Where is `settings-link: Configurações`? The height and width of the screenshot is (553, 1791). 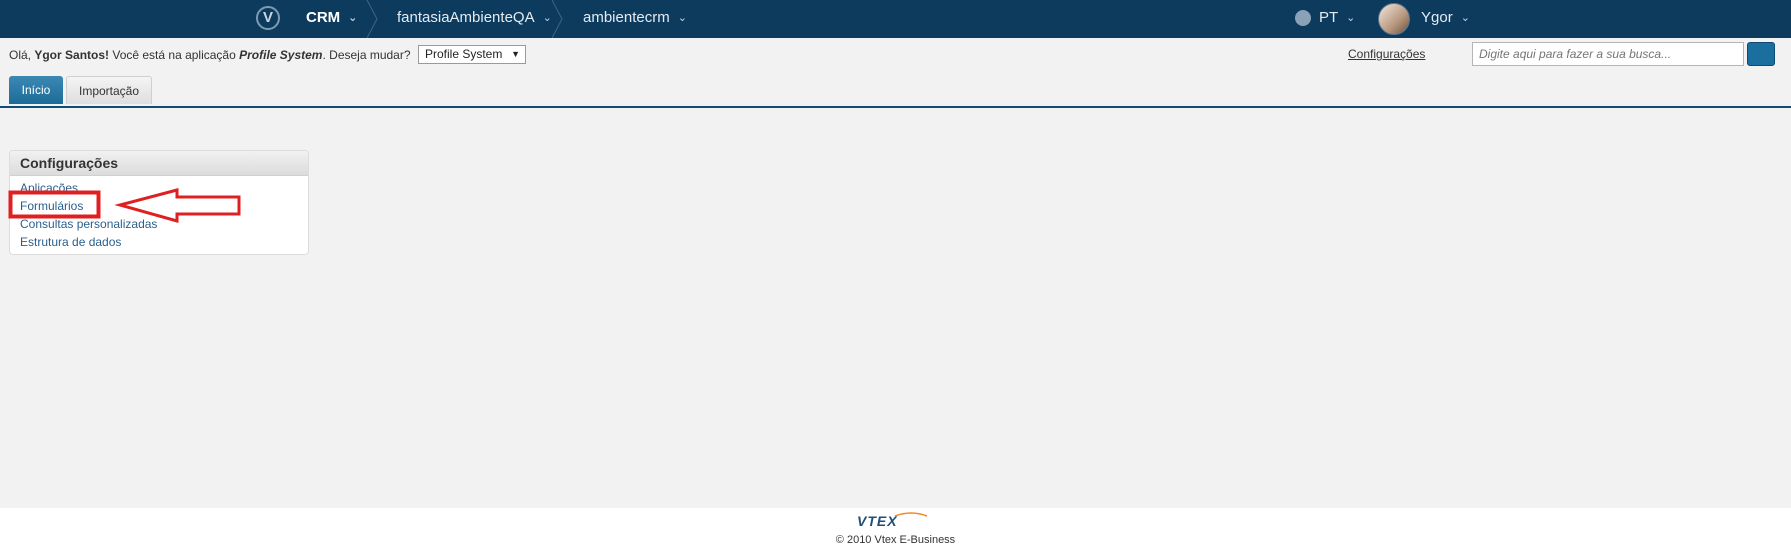 settings-link: Configurações is located at coordinates (1386, 54).